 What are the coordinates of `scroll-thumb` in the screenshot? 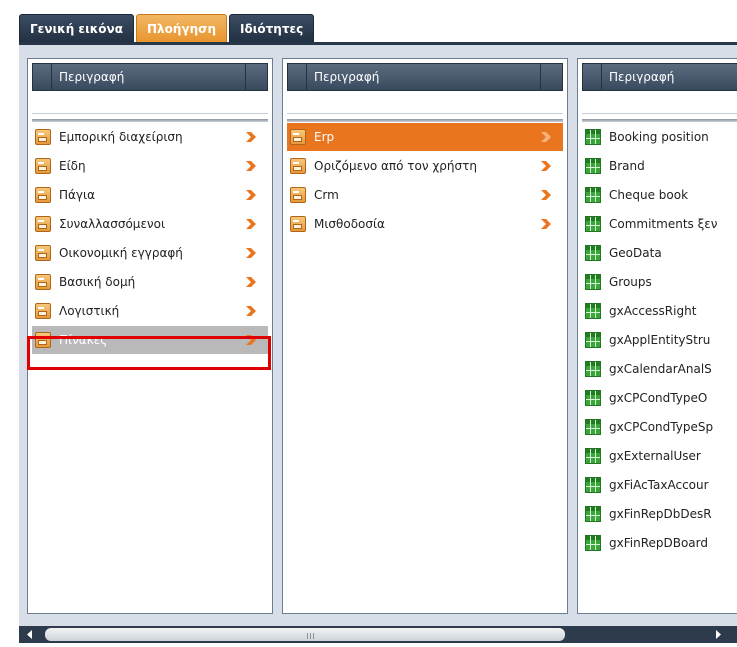 It's located at (305, 634).